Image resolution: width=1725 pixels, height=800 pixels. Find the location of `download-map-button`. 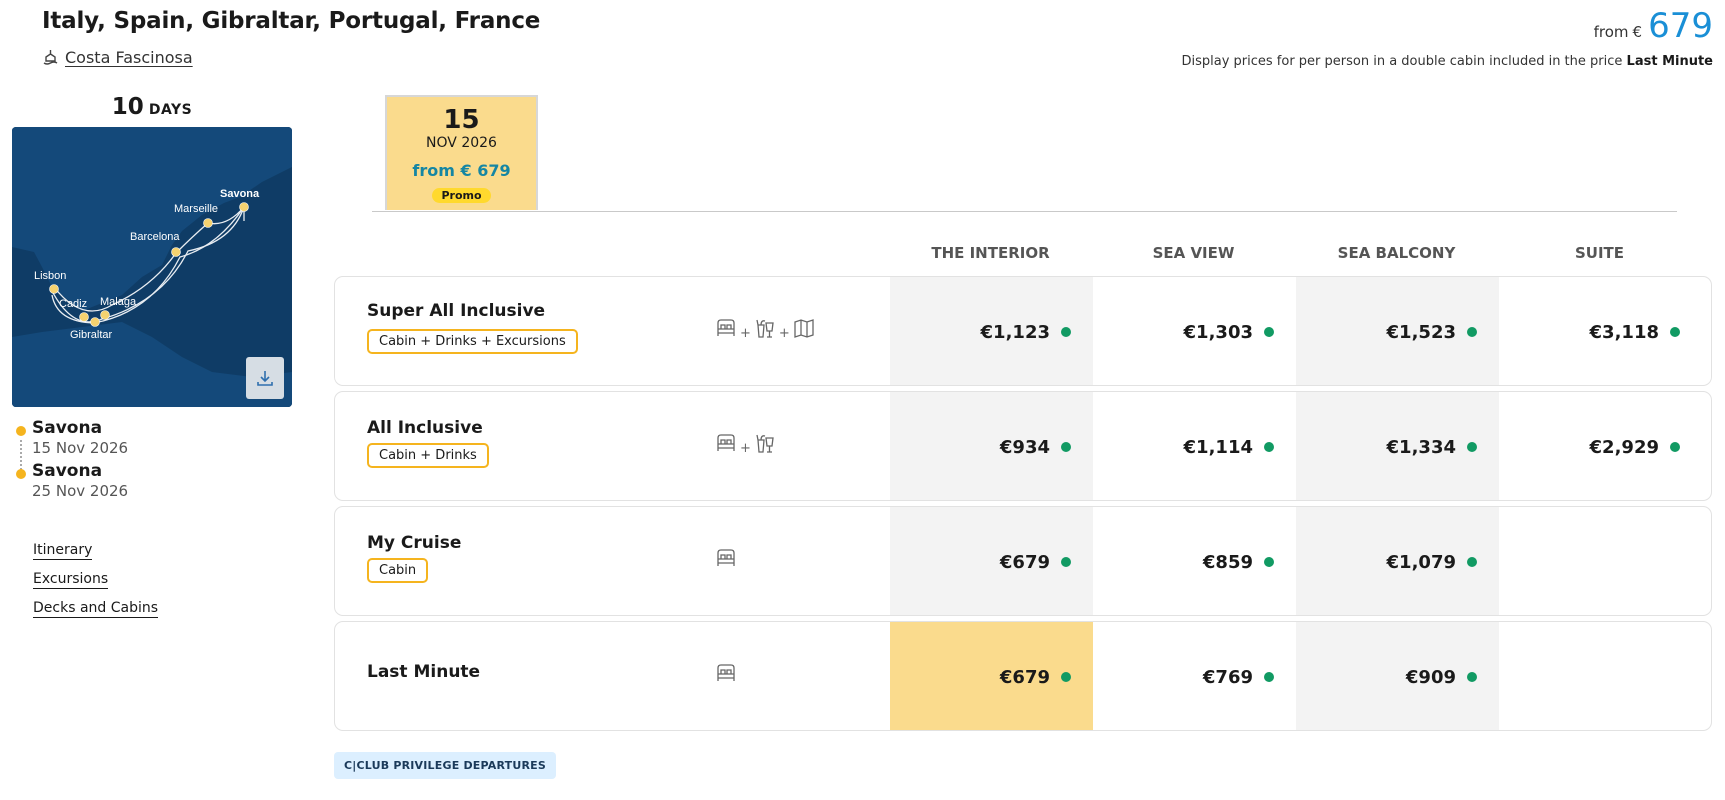

download-map-button is located at coordinates (265, 378).